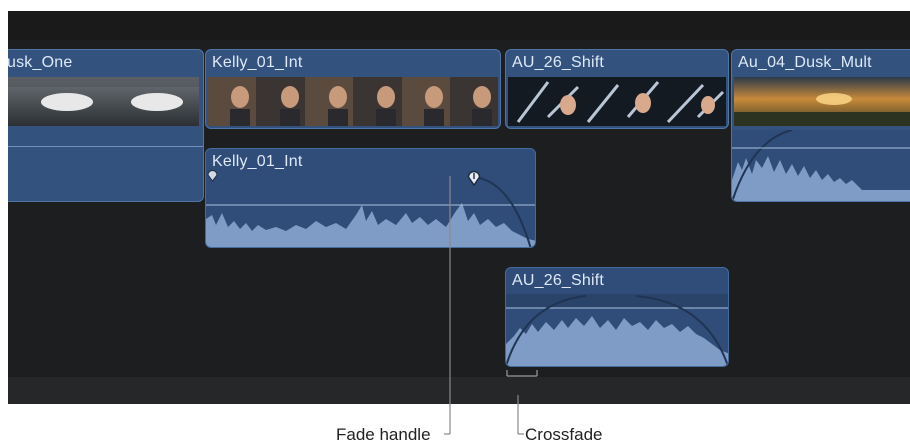  I want to click on fade-handle-label: Fade handle, so click(383, 434).